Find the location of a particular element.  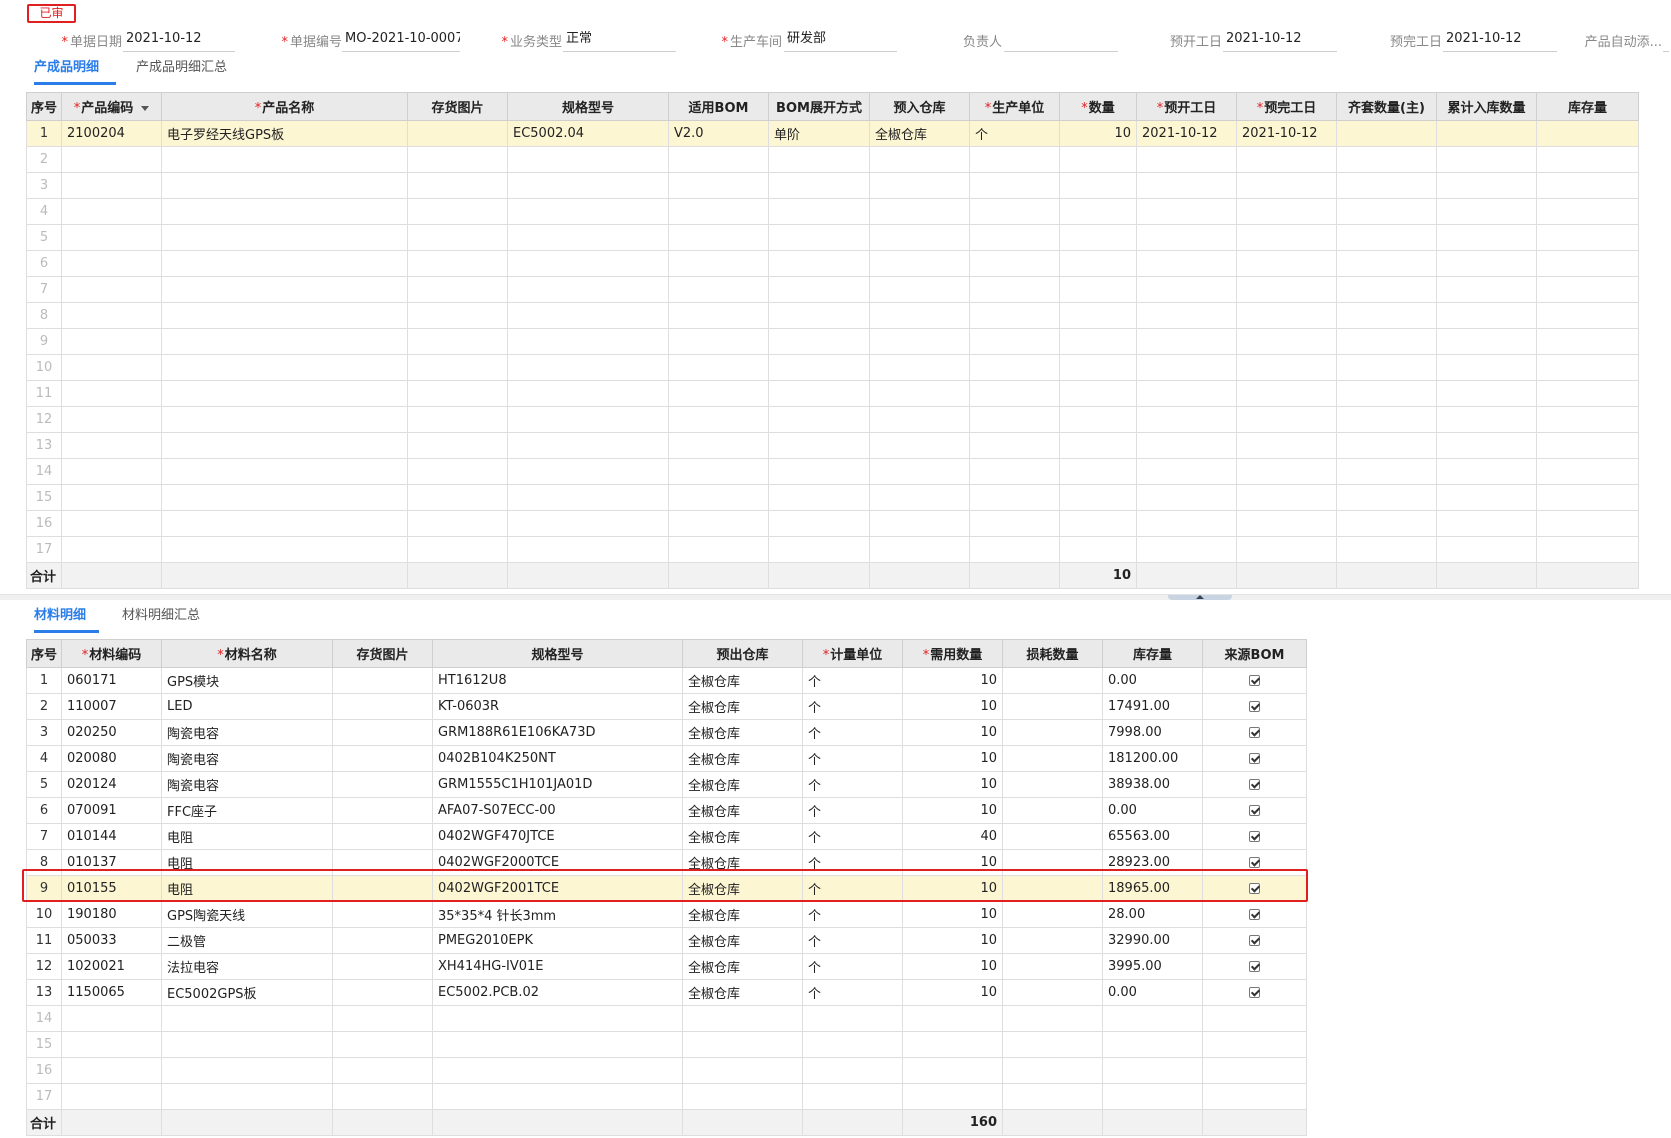

table-cell: 38938.00 is located at coordinates (1152, 784).